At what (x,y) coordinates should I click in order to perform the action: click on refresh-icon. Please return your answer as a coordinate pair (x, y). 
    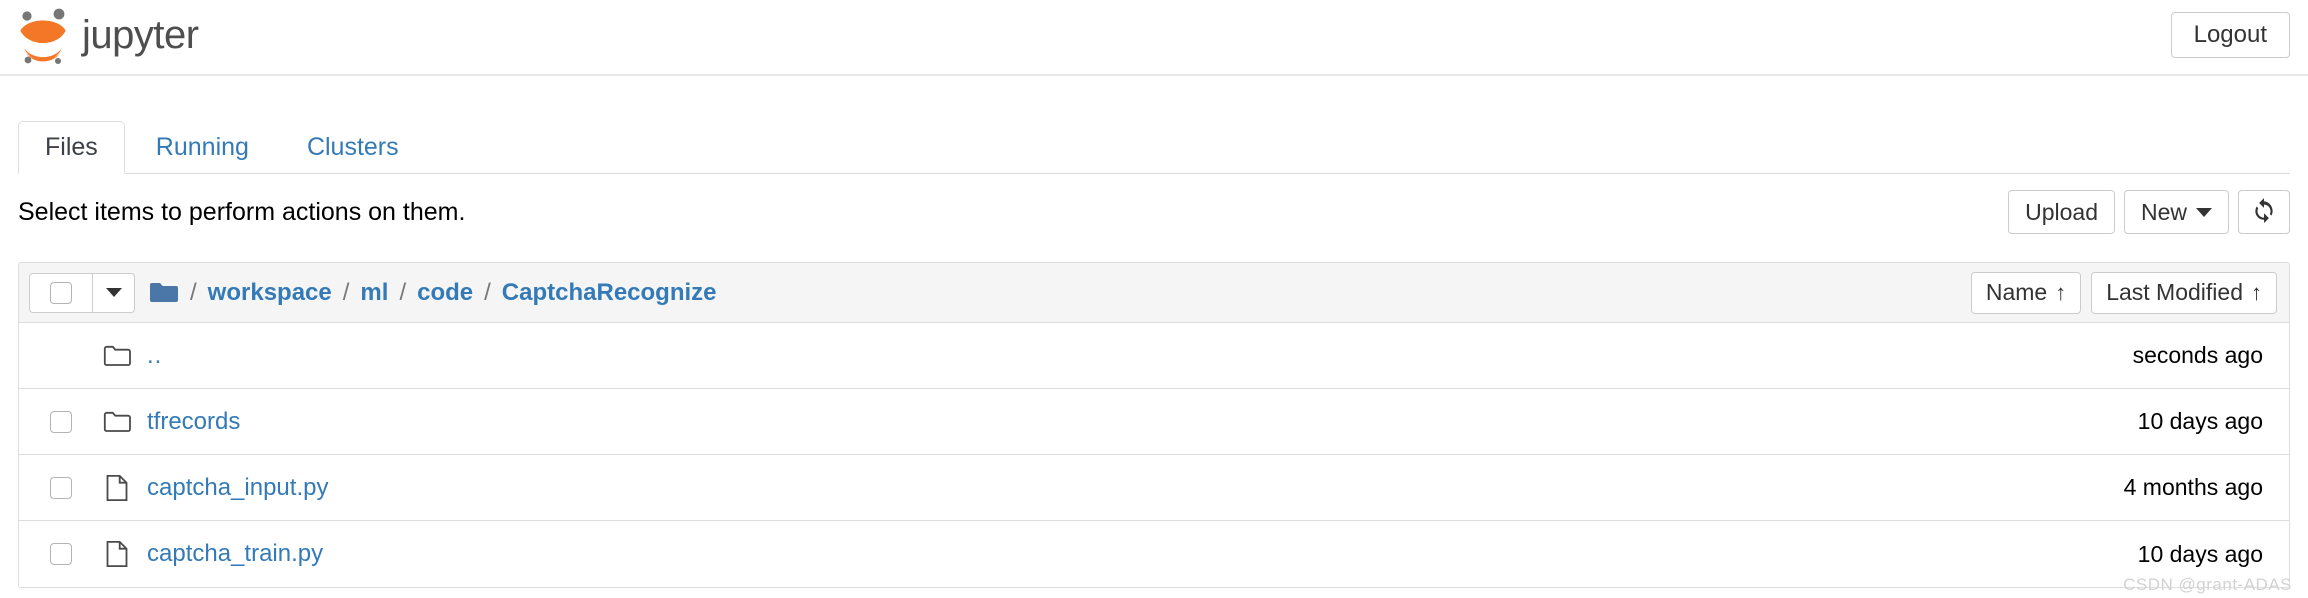
    Looking at the image, I should click on (2264, 212).